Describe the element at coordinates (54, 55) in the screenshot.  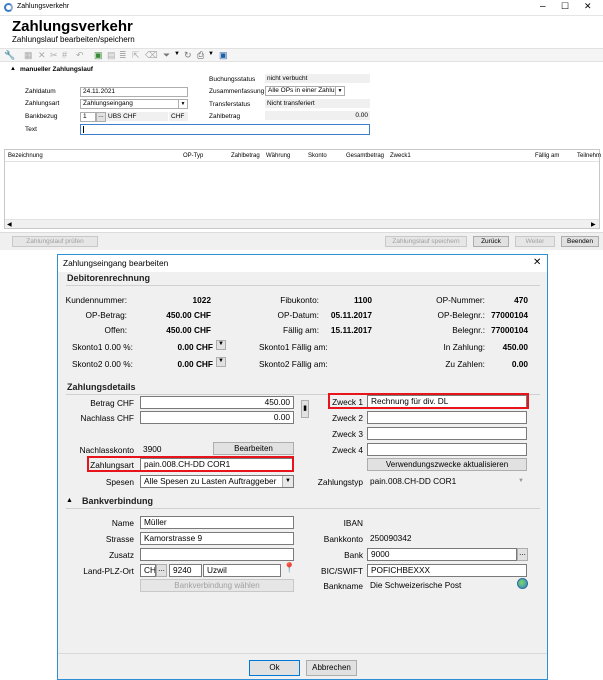
I see `scissors-icon: ✂` at that location.